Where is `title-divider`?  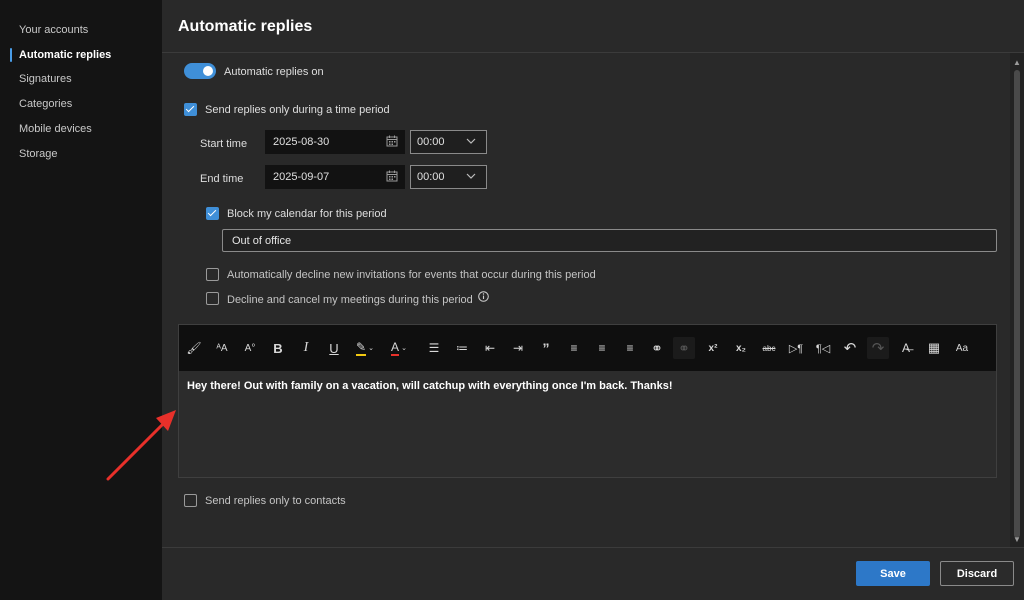
title-divider is located at coordinates (593, 52).